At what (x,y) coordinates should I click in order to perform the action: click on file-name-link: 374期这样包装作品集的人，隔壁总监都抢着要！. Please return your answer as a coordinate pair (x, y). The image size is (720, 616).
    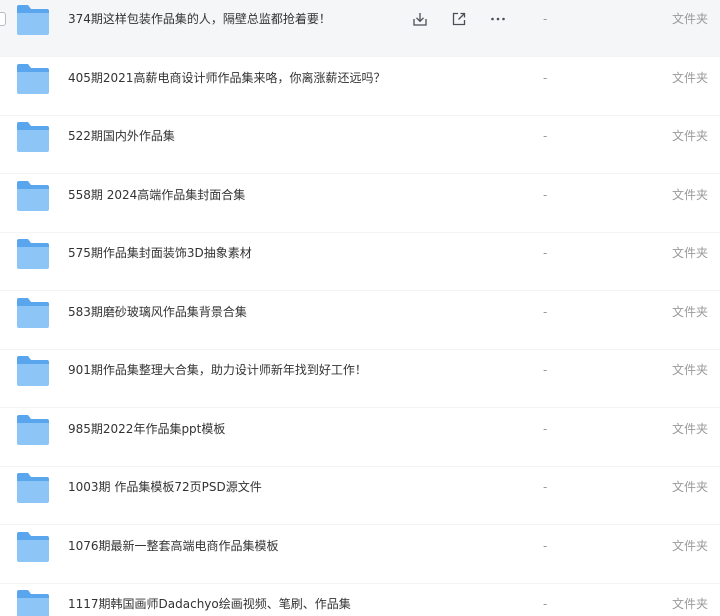
    Looking at the image, I should click on (199, 19).